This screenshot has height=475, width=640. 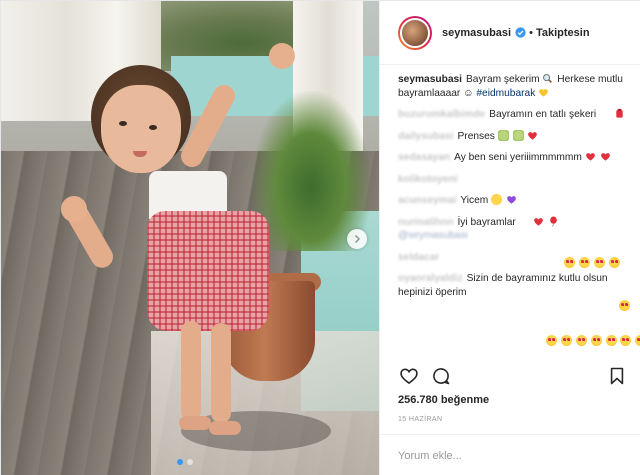 I want to click on caption-text: Bayram şekerim, so click(x=503, y=79).